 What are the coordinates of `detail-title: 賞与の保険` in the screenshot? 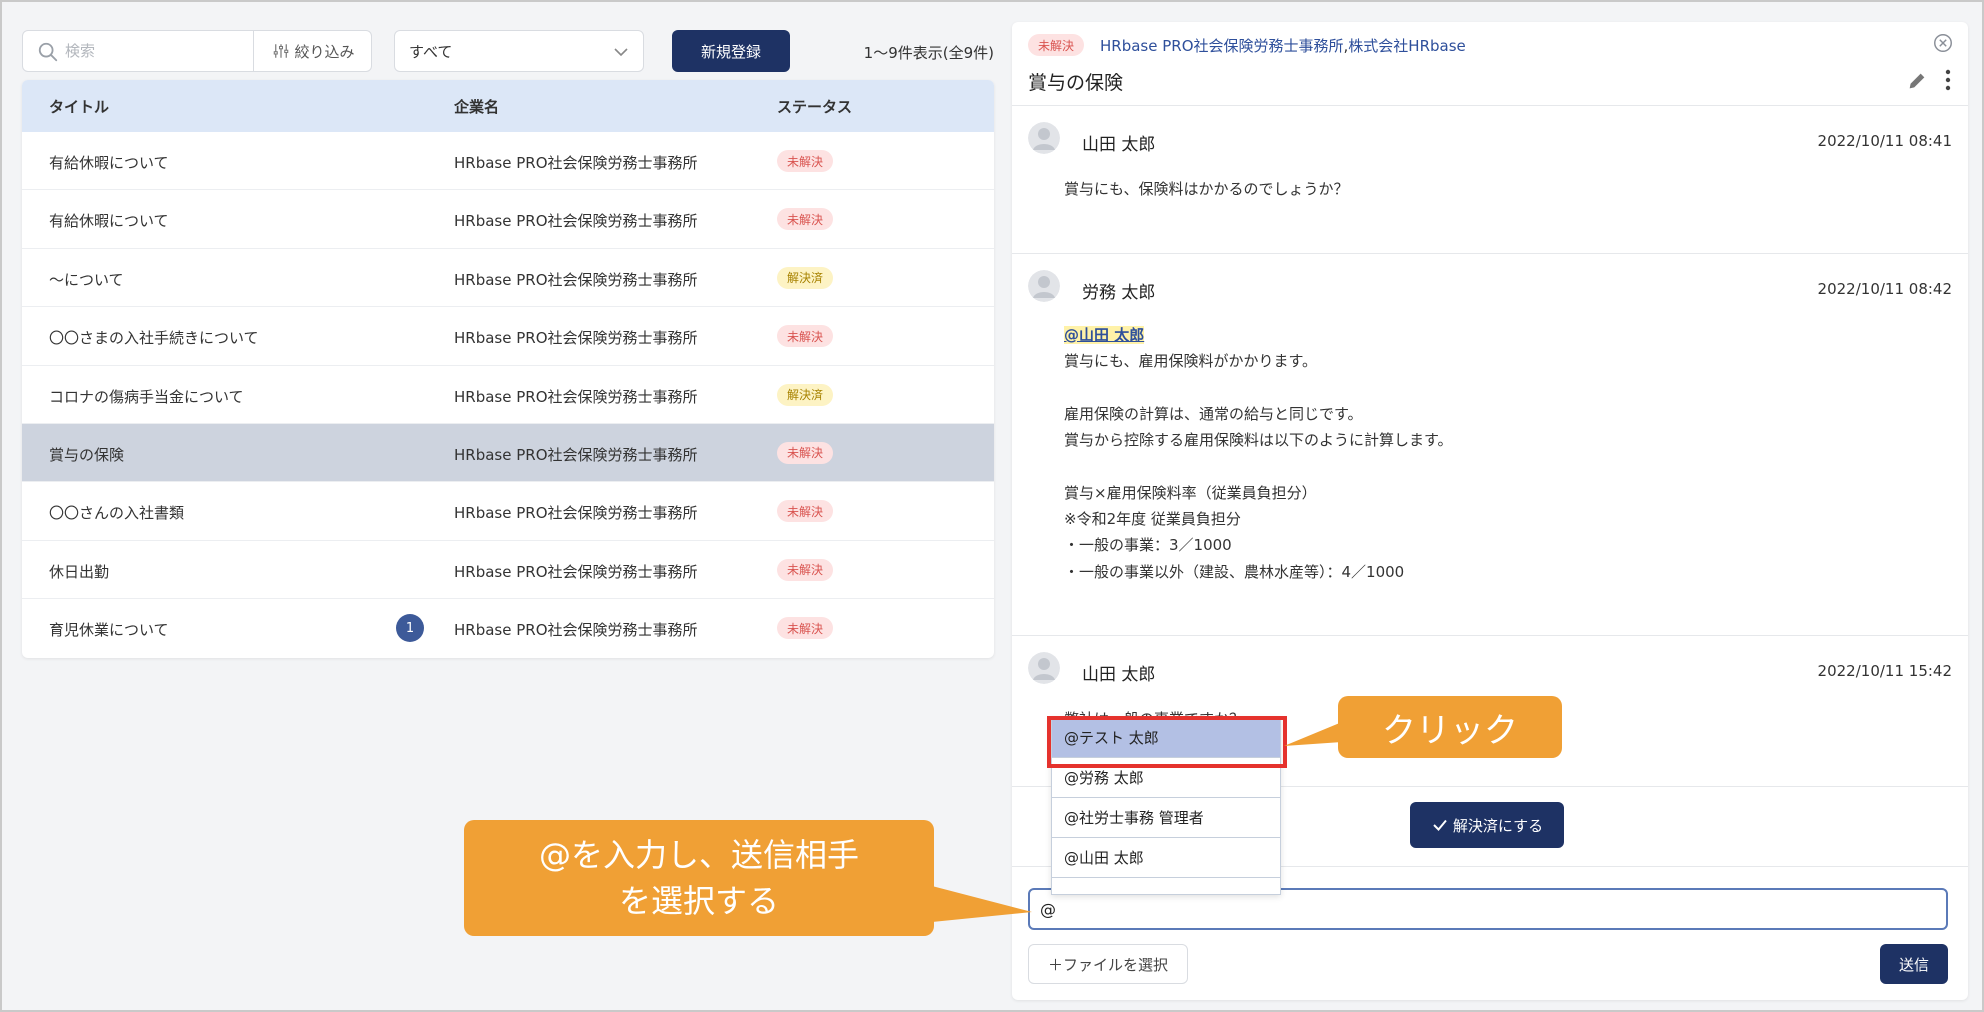 It's located at (1076, 83).